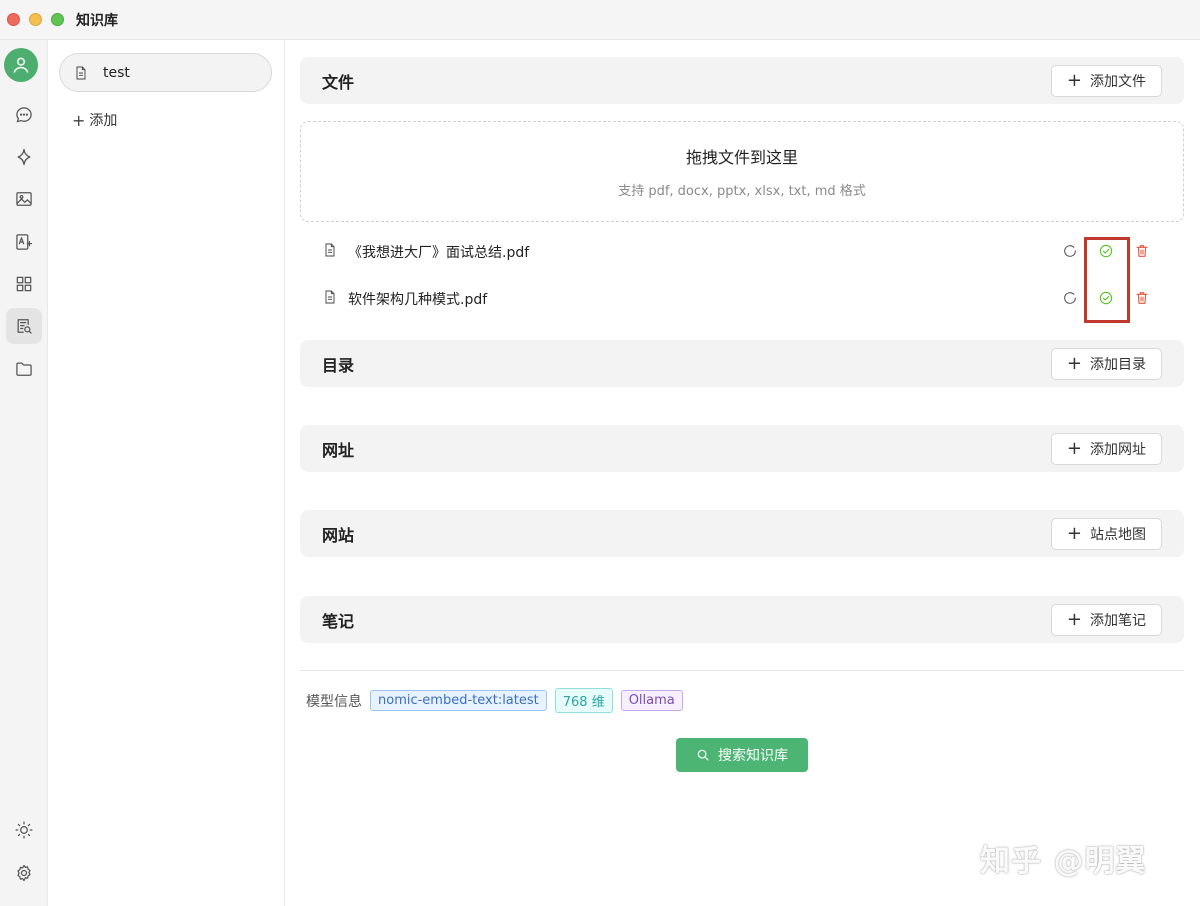 Image resolution: width=1200 pixels, height=906 pixels. Describe the element at coordinates (338, 450) in the screenshot. I see `url-section-title: 网址` at that location.